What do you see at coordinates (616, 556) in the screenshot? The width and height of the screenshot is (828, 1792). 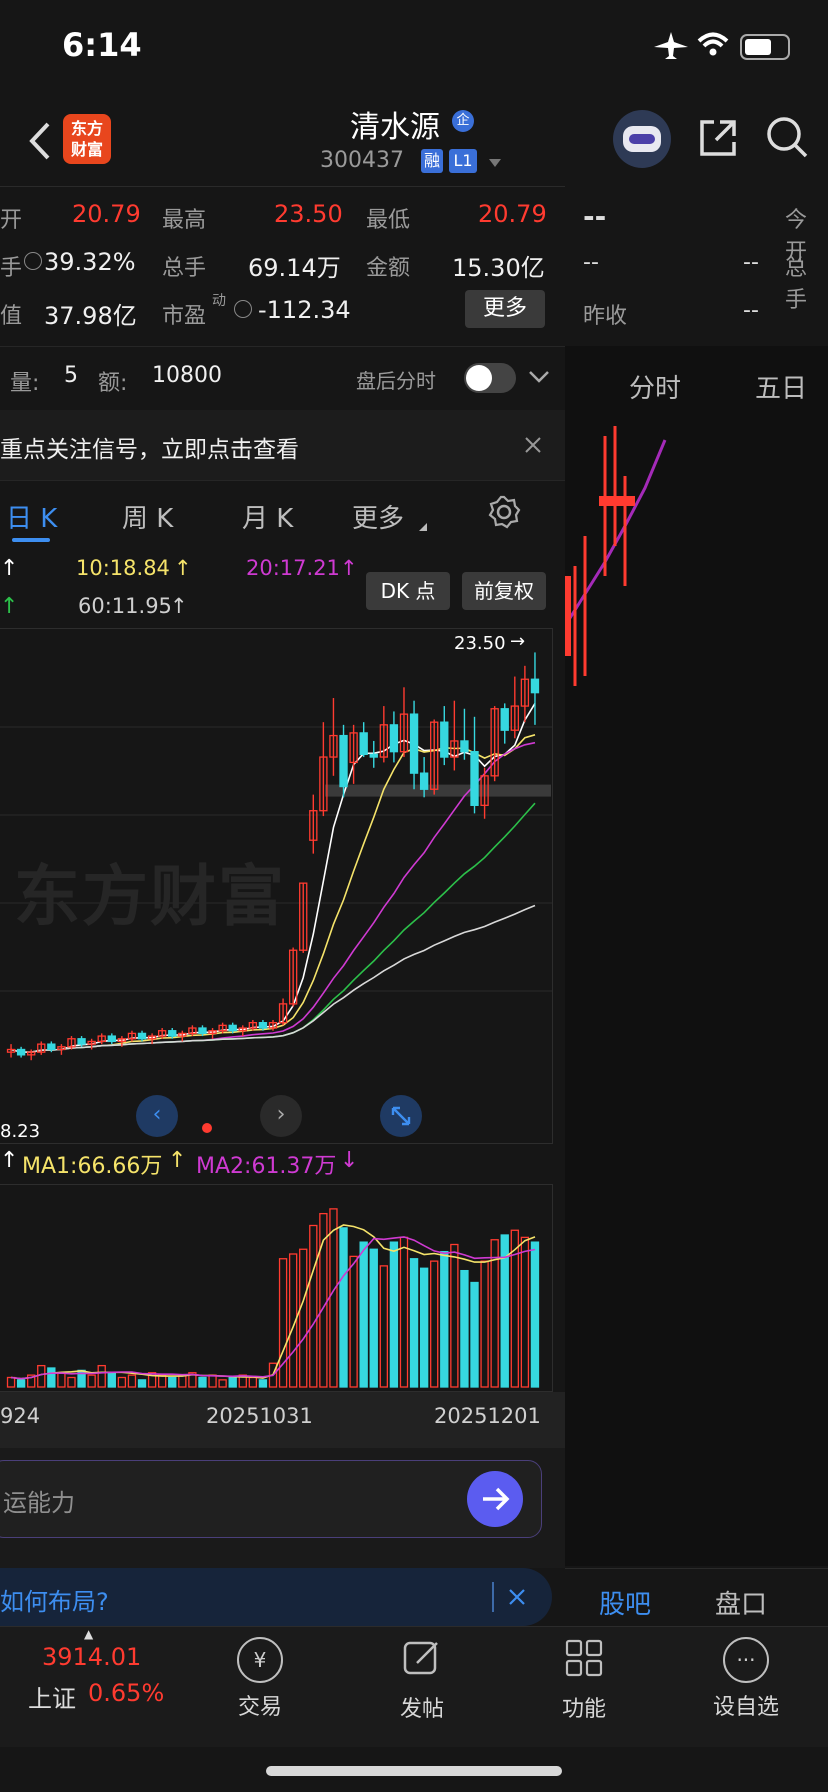 I see `right-kline-svg` at bounding box center [616, 556].